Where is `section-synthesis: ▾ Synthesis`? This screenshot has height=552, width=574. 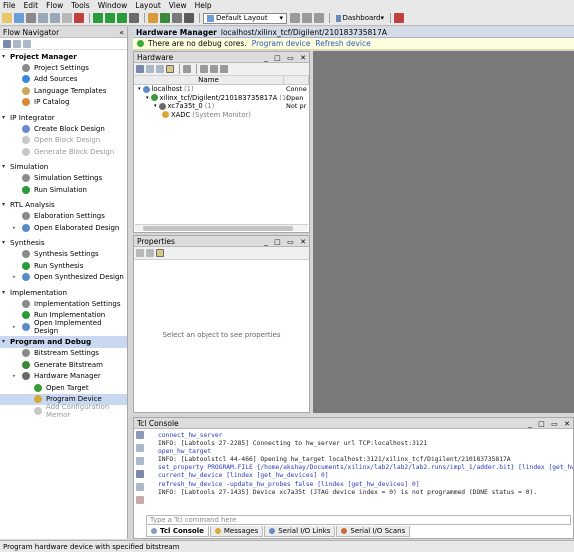
section-synthesis: ▾ Synthesis is located at coordinates (63, 243).